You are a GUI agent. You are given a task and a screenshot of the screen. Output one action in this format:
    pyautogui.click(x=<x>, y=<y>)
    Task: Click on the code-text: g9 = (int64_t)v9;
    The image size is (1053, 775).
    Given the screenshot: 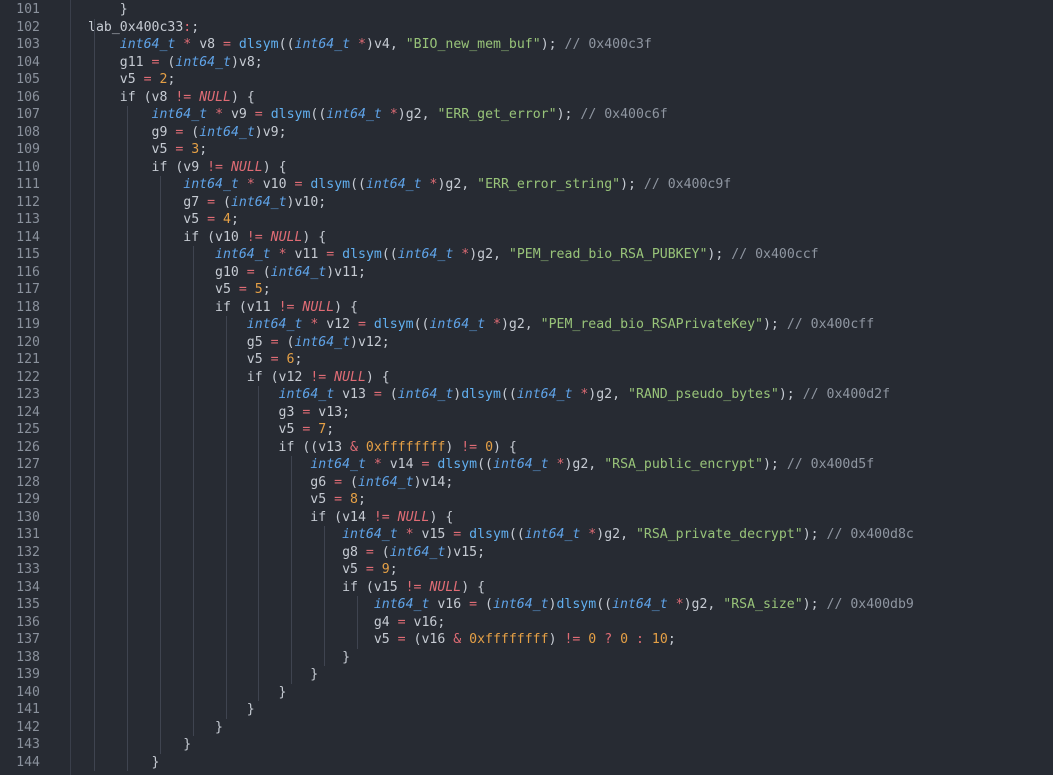 What is the action you would take?
    pyautogui.click(x=187, y=132)
    